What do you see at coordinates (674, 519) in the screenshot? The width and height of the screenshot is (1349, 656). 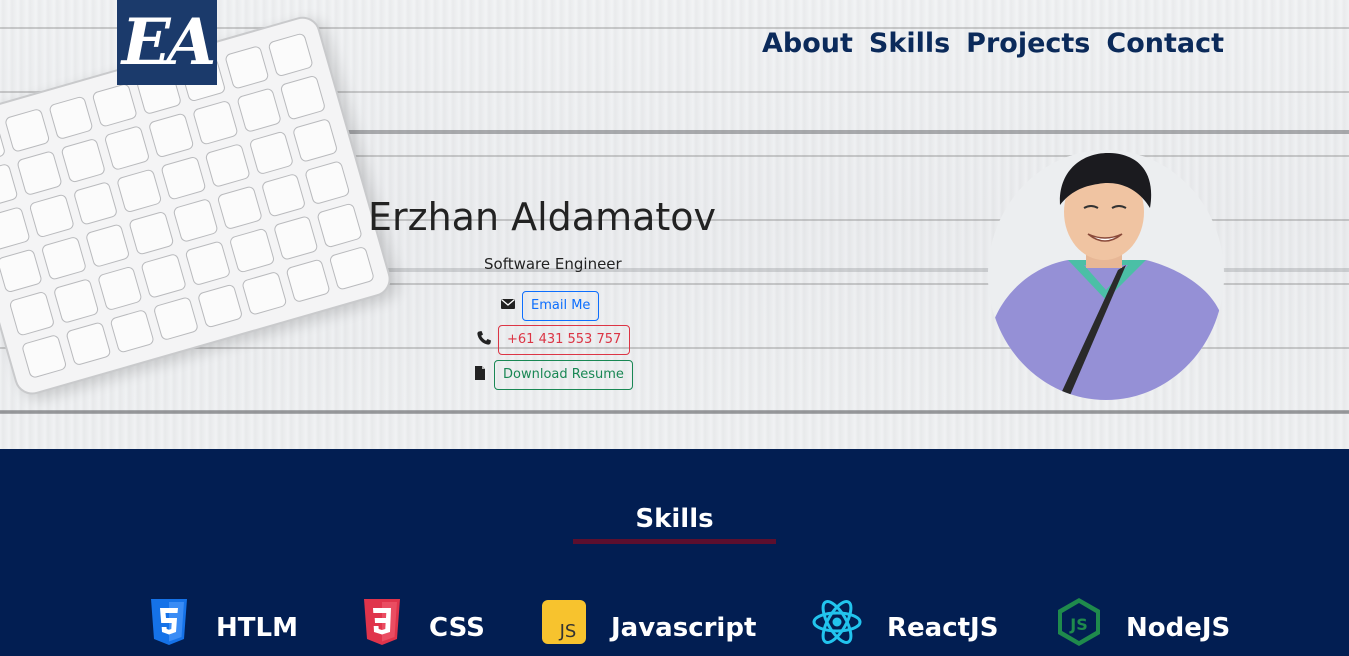 I see `skills-heading: Skills` at bounding box center [674, 519].